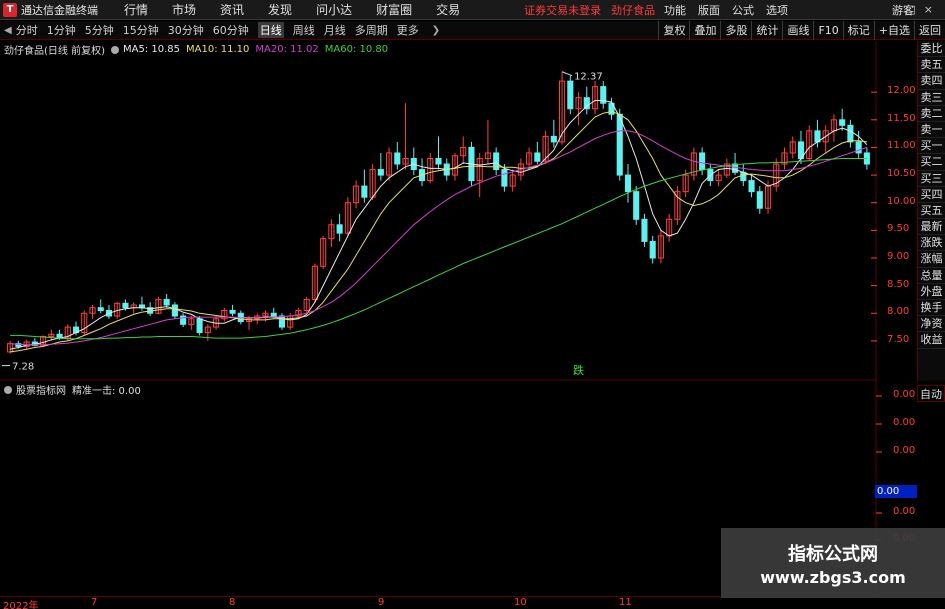 The width and height of the screenshot is (945, 609). What do you see at coordinates (931, 276) in the screenshot?
I see `side-tab: 总量` at bounding box center [931, 276].